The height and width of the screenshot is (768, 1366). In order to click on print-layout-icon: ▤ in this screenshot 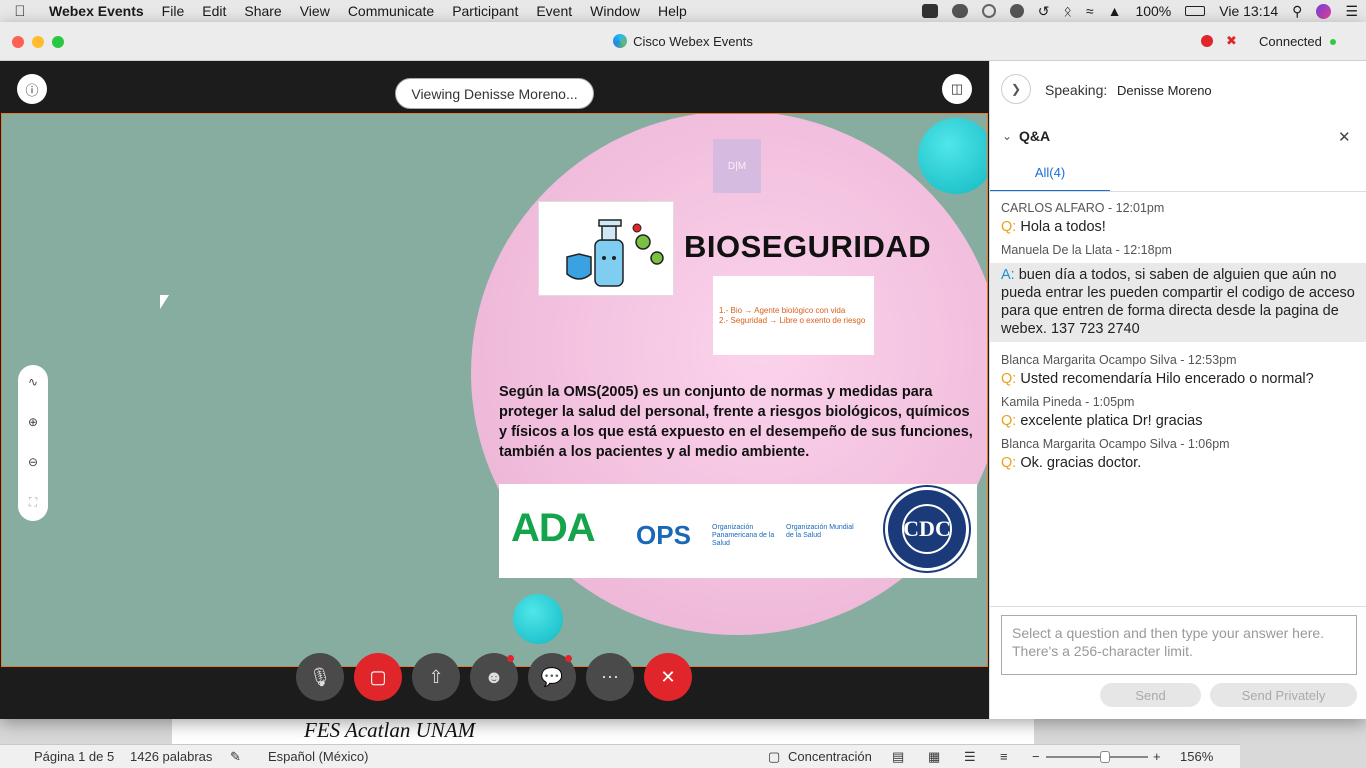, I will do `click(898, 757)`.